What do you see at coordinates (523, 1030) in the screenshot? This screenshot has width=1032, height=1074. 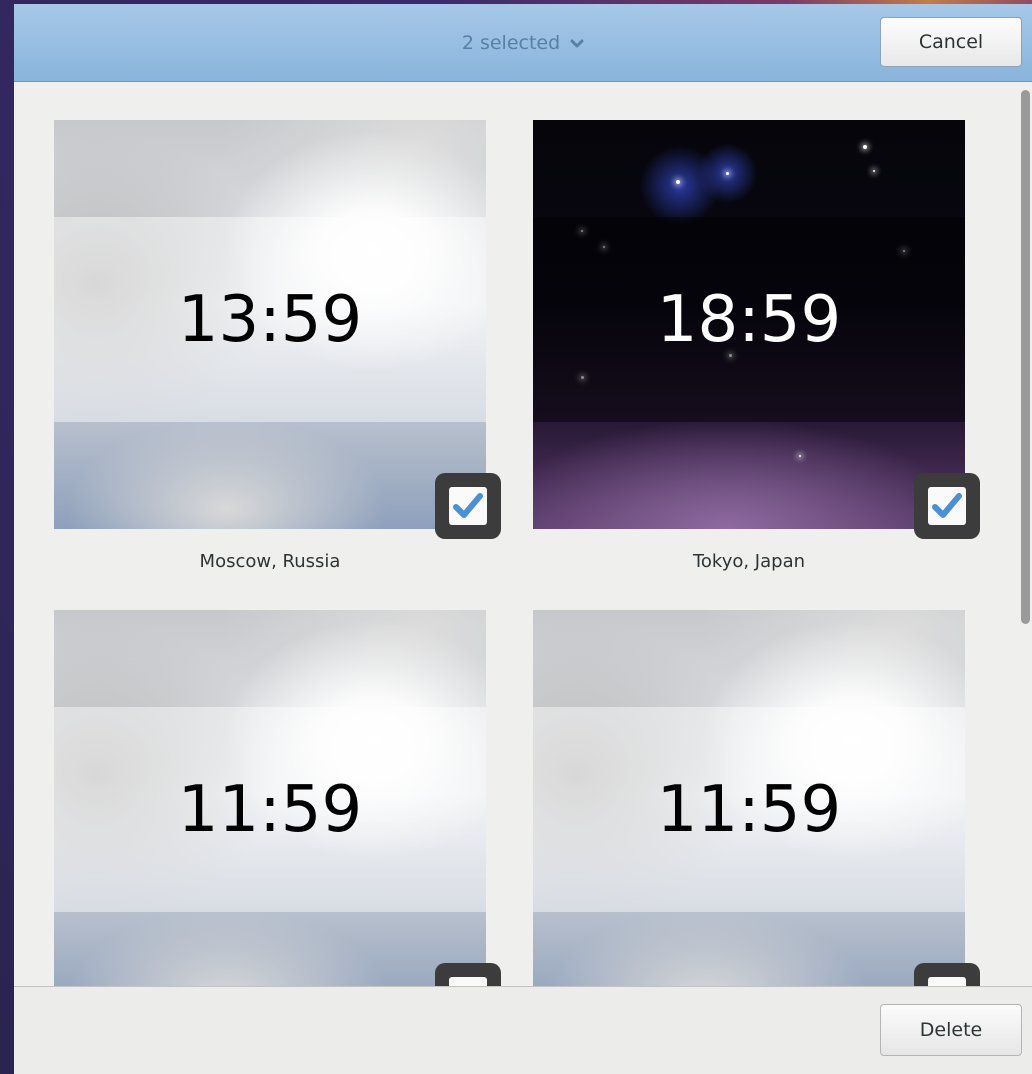 I see `action-bar: Delete` at bounding box center [523, 1030].